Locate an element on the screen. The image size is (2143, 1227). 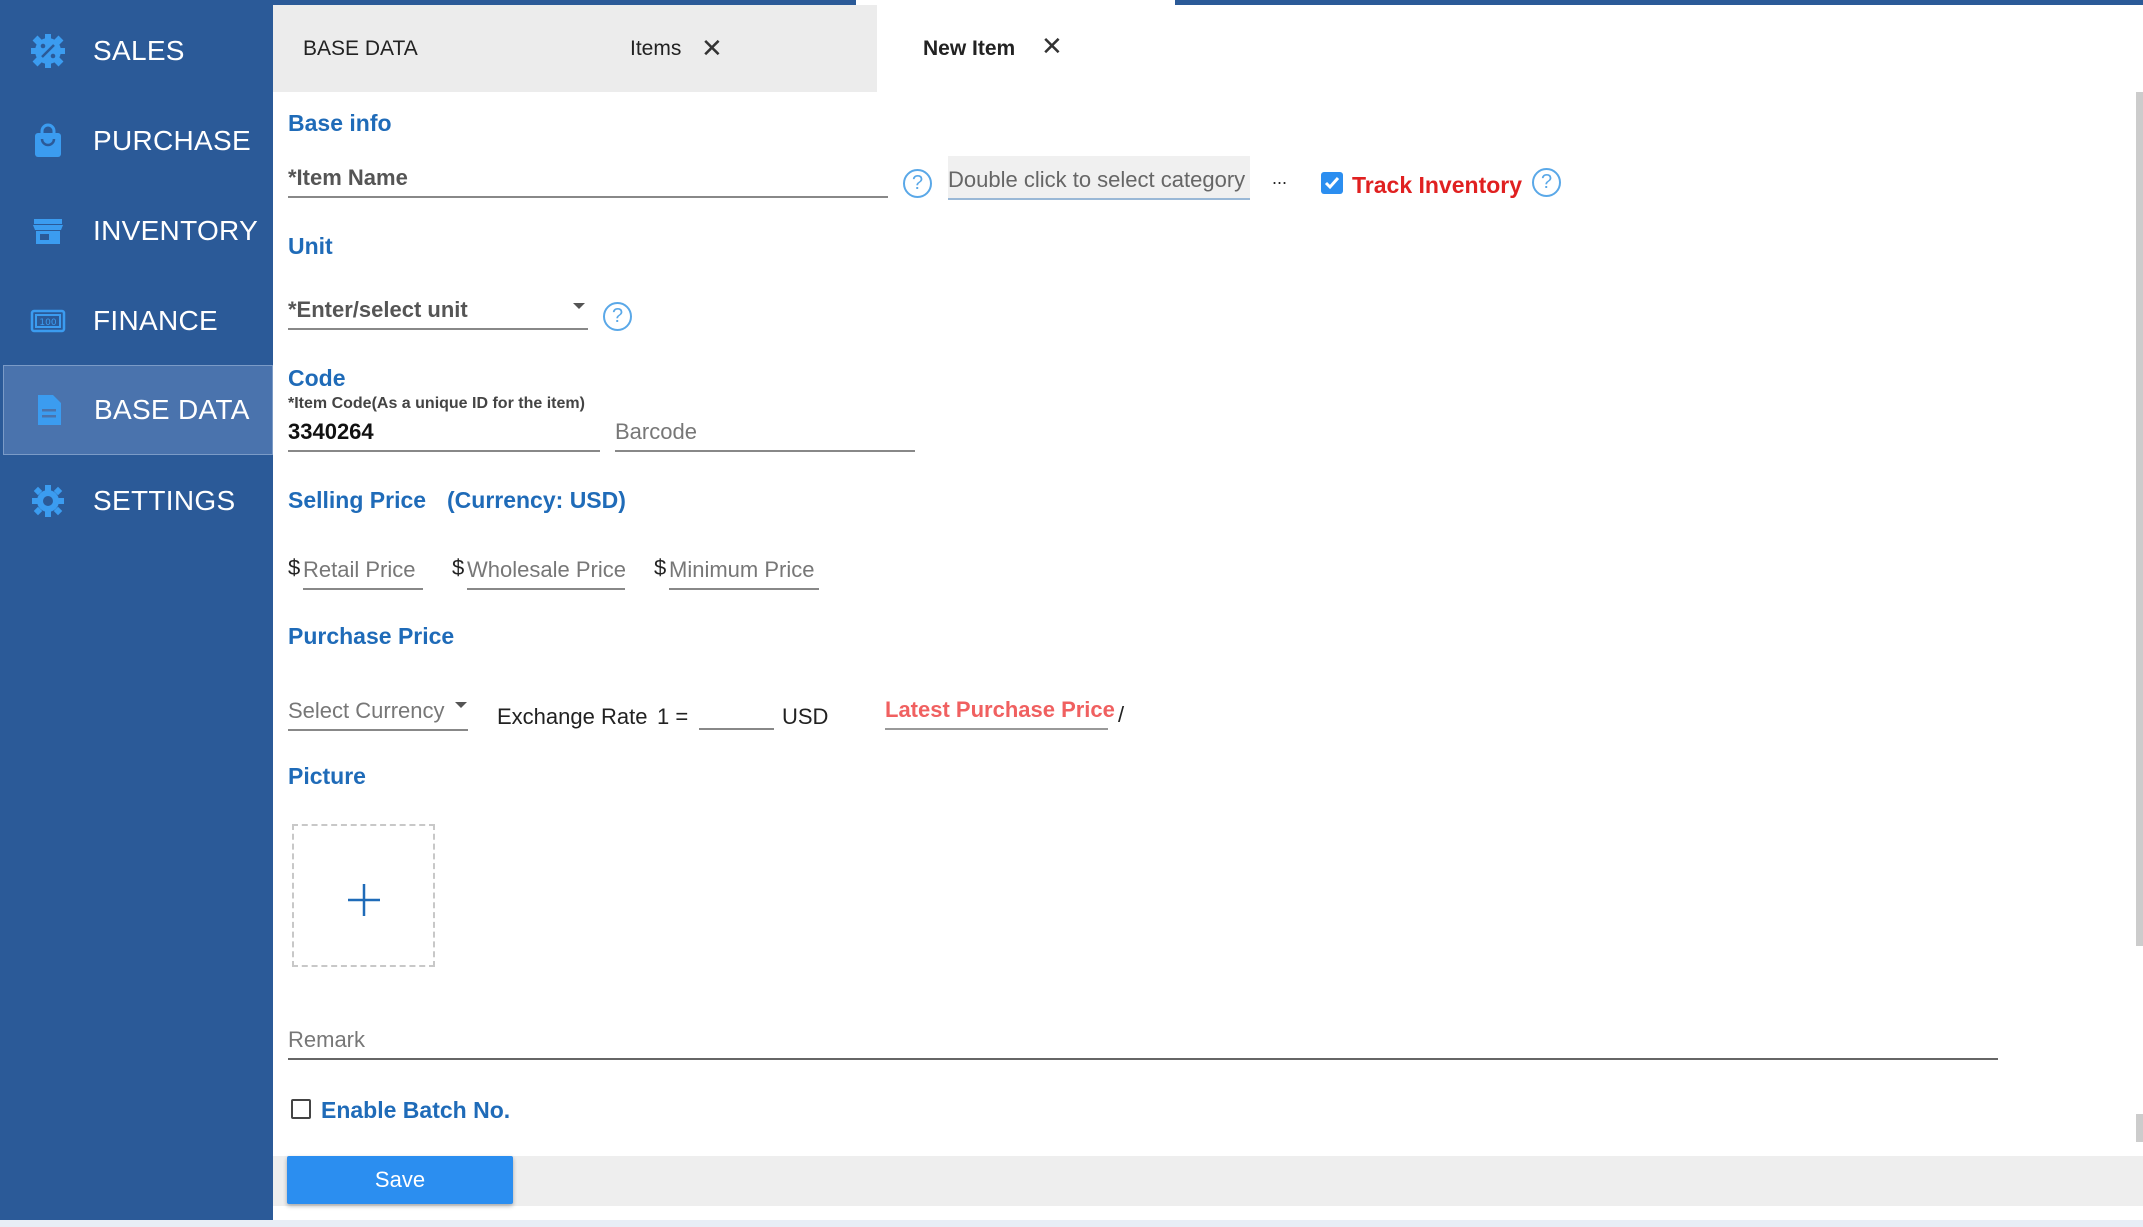
item-code-value: 3340264 is located at coordinates (331, 431).